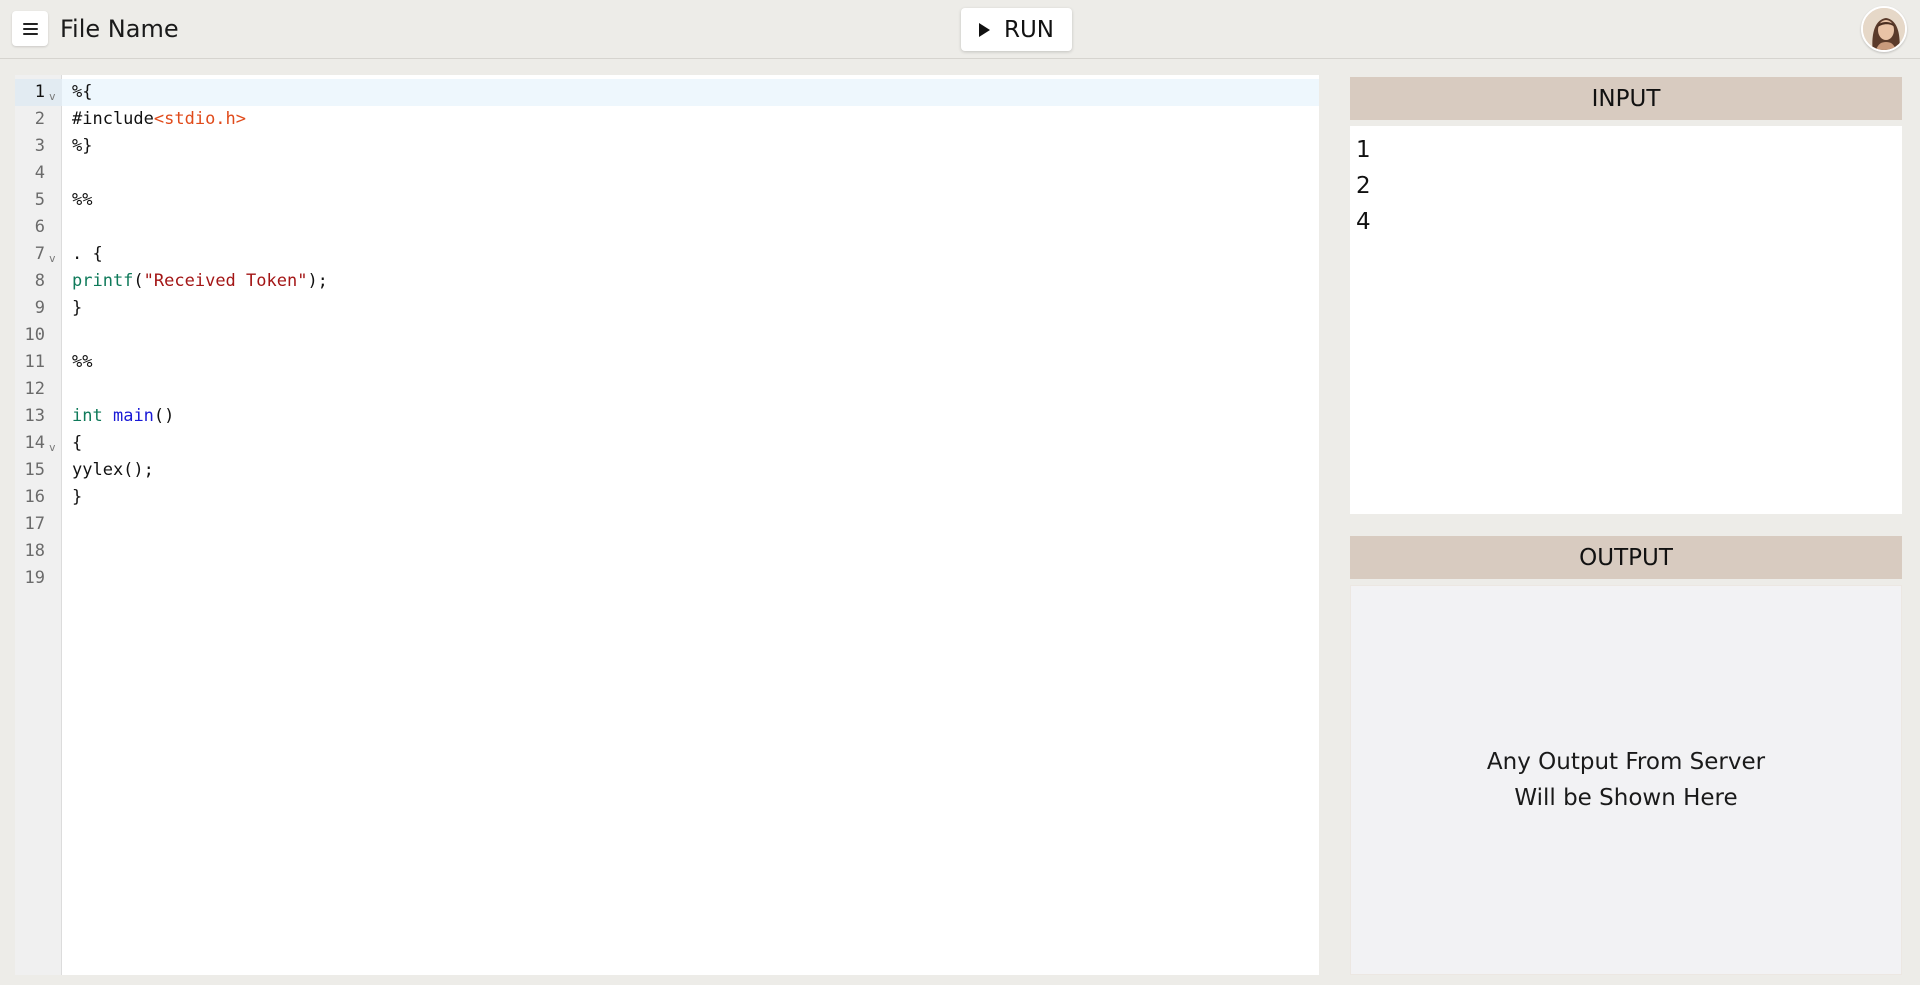  What do you see at coordinates (1626, 320) in the screenshot?
I see `input-textarea: 1 2 4` at bounding box center [1626, 320].